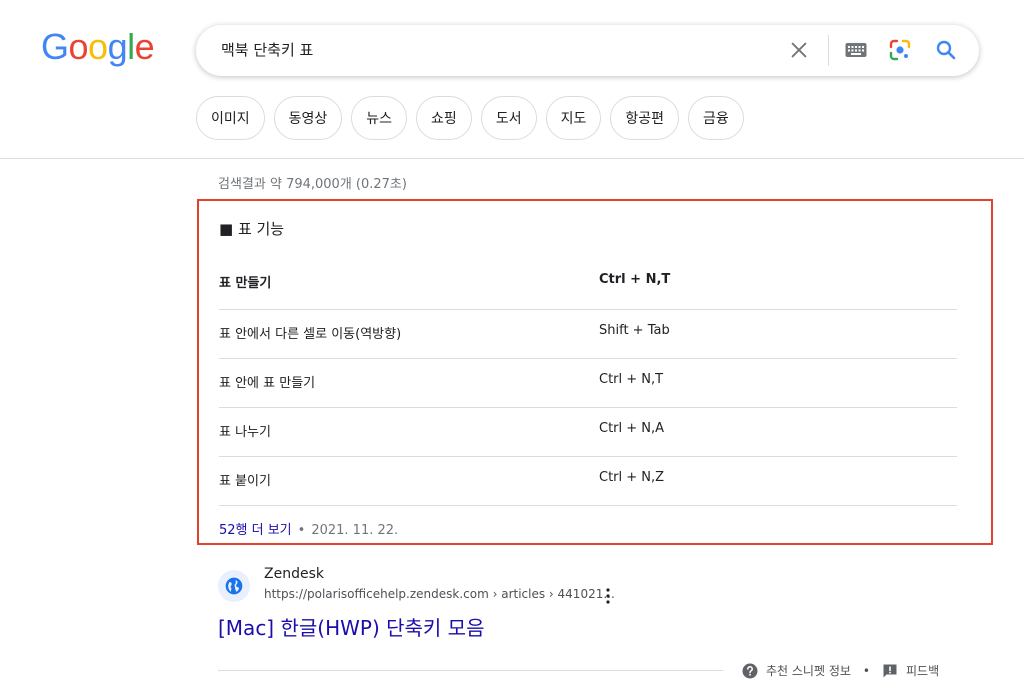 The image size is (1024, 695). What do you see at coordinates (55, 46) in the screenshot?
I see `logo-letter: G` at bounding box center [55, 46].